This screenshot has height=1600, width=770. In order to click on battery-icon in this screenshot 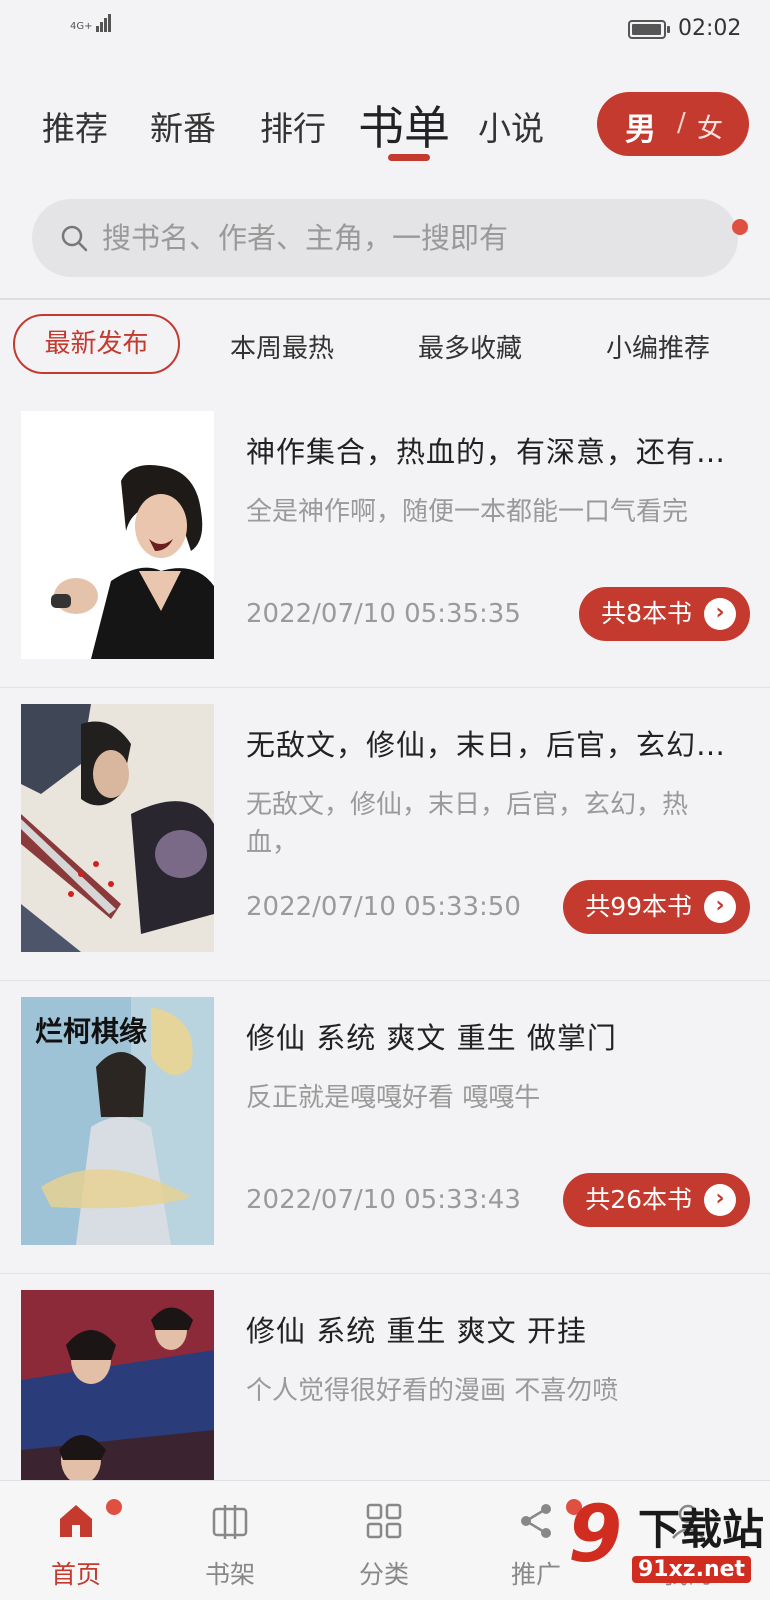, I will do `click(649, 29)`.